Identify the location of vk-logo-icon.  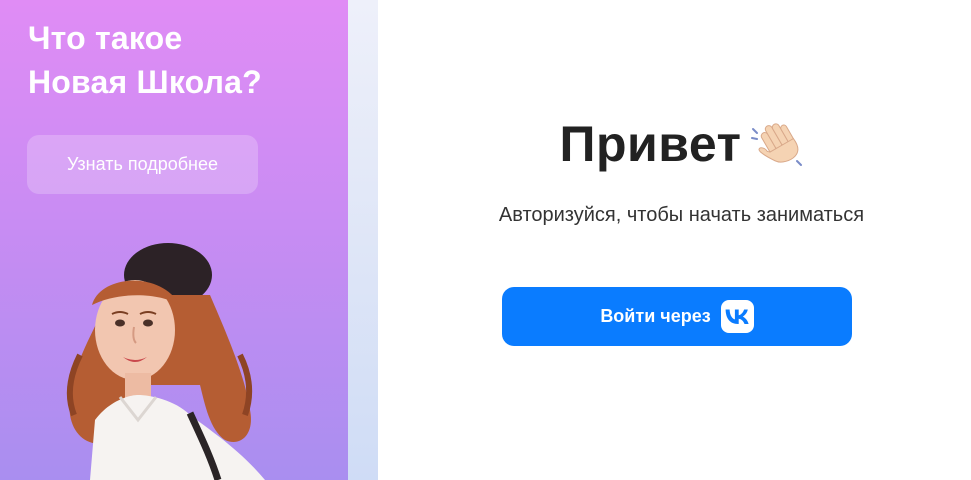
(737, 316).